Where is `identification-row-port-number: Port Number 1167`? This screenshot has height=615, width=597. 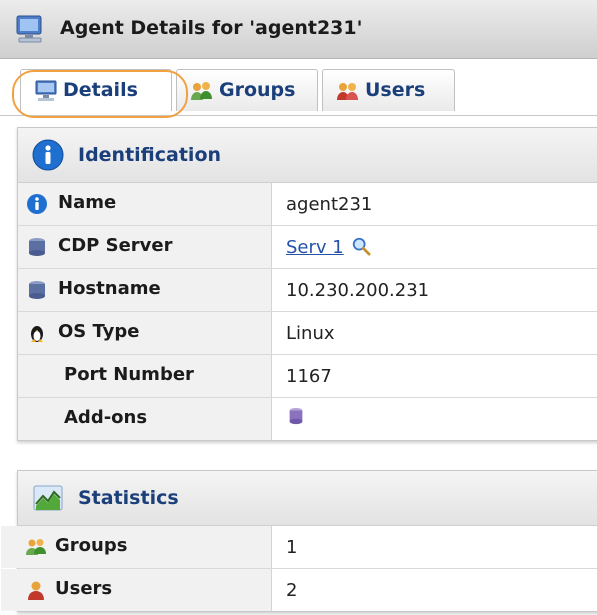 identification-row-port-number: Port Number 1167 is located at coordinates (307, 376).